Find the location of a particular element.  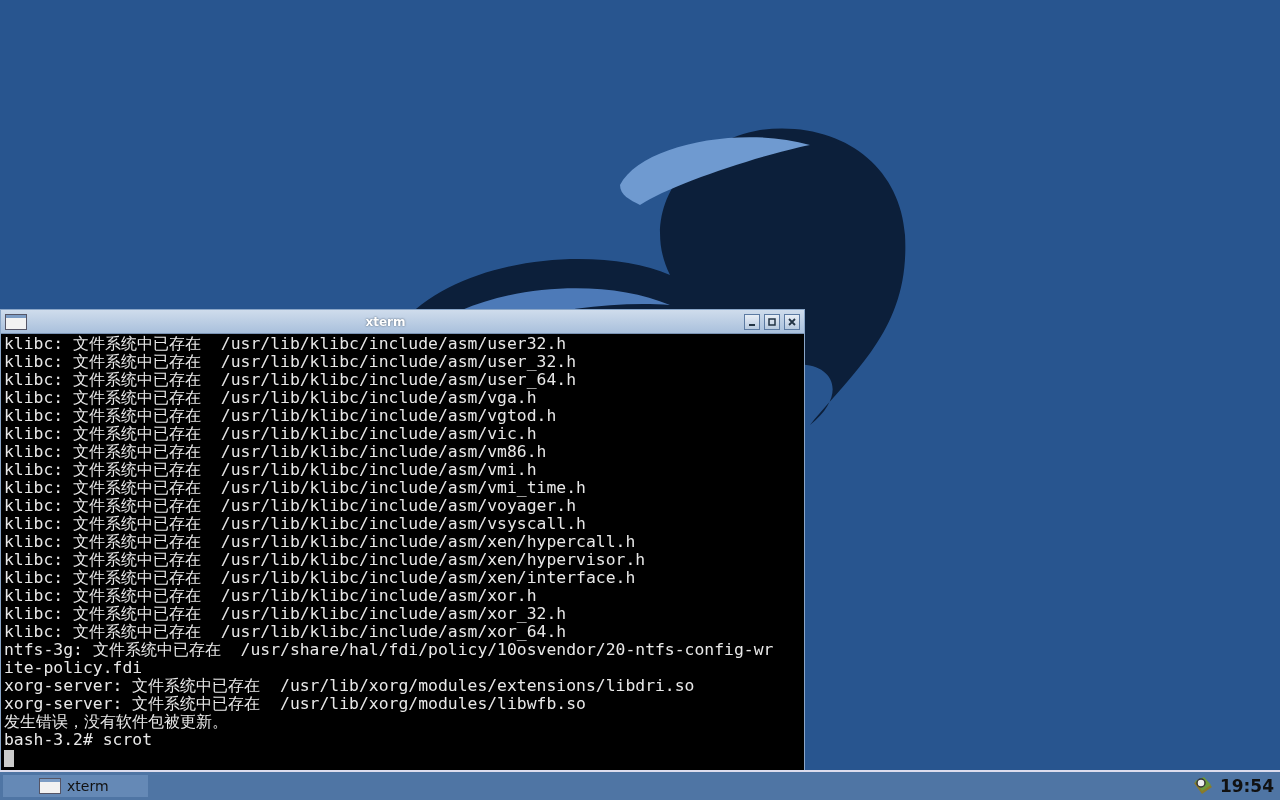

terminal-line: klibc: 文件系统中已存在 /usr/lib/klibc/include/asm/vga.h is located at coordinates (270, 398).